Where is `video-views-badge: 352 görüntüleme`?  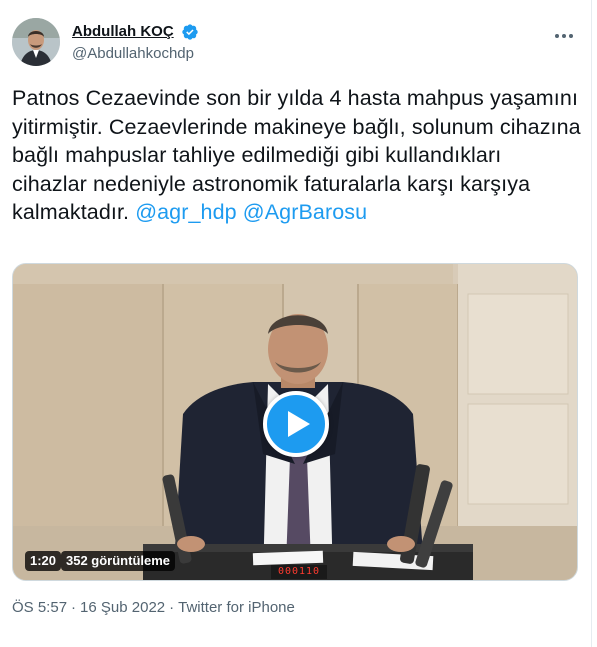
video-views-badge: 352 görüntüleme is located at coordinates (118, 561).